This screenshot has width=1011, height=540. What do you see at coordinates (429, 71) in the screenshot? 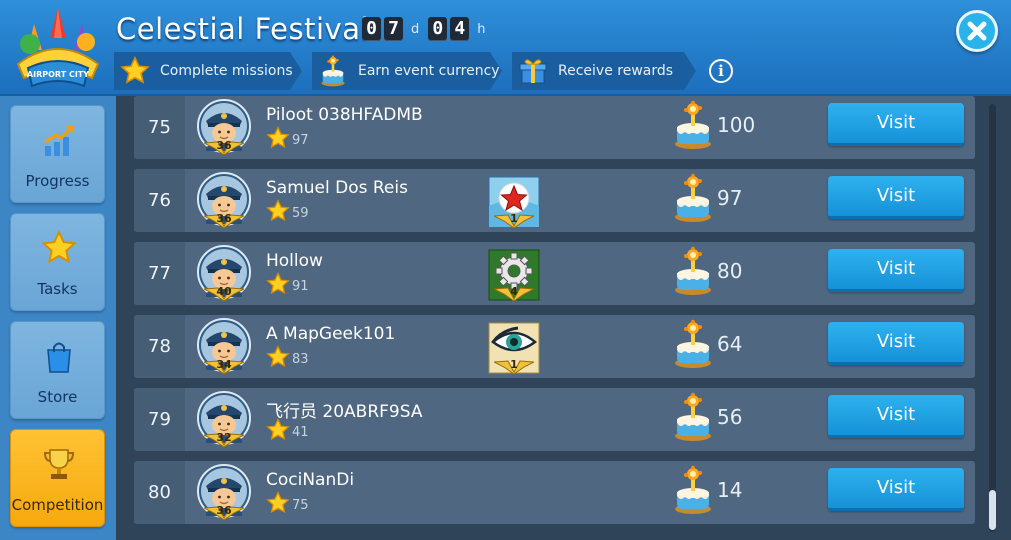
I see `step-label: Earn event currency` at bounding box center [429, 71].